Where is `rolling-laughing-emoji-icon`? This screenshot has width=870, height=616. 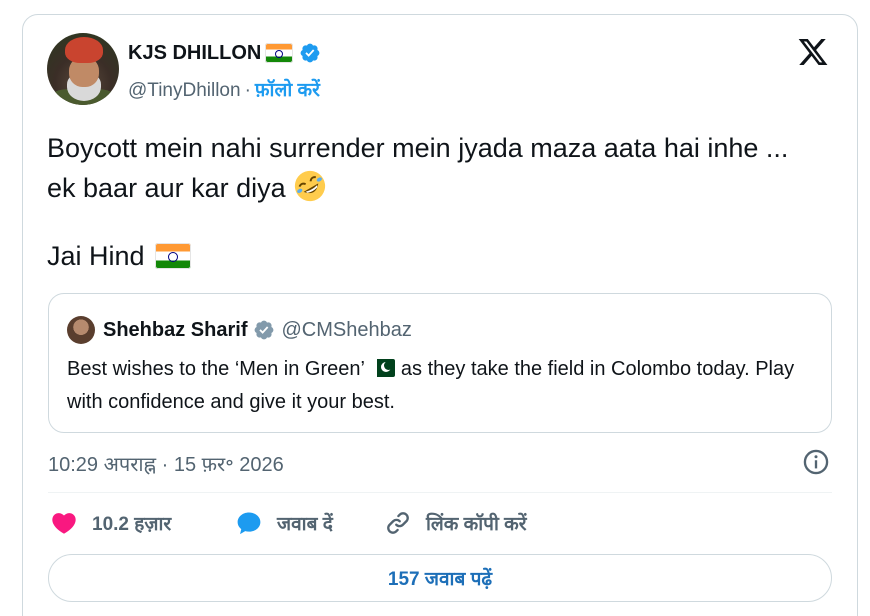
rolling-laughing-emoji-icon is located at coordinates (310, 186).